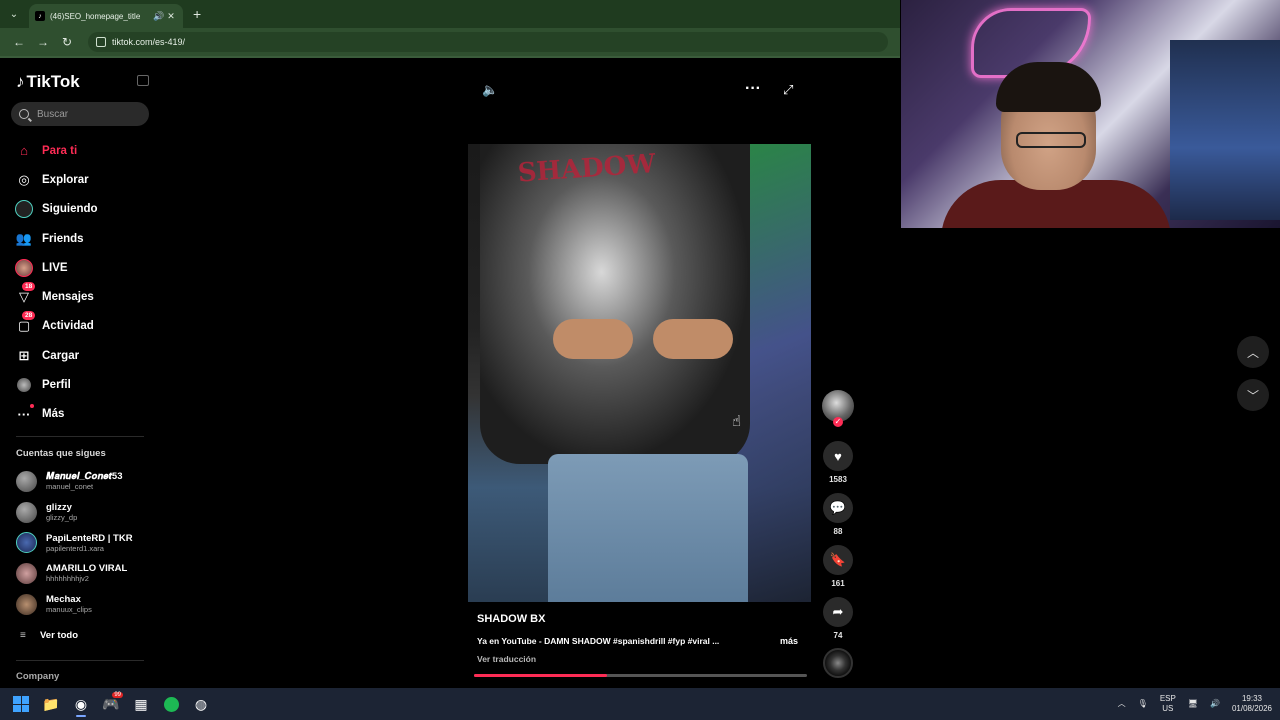  I want to click on like-action: ♥ 1583, so click(838, 462).